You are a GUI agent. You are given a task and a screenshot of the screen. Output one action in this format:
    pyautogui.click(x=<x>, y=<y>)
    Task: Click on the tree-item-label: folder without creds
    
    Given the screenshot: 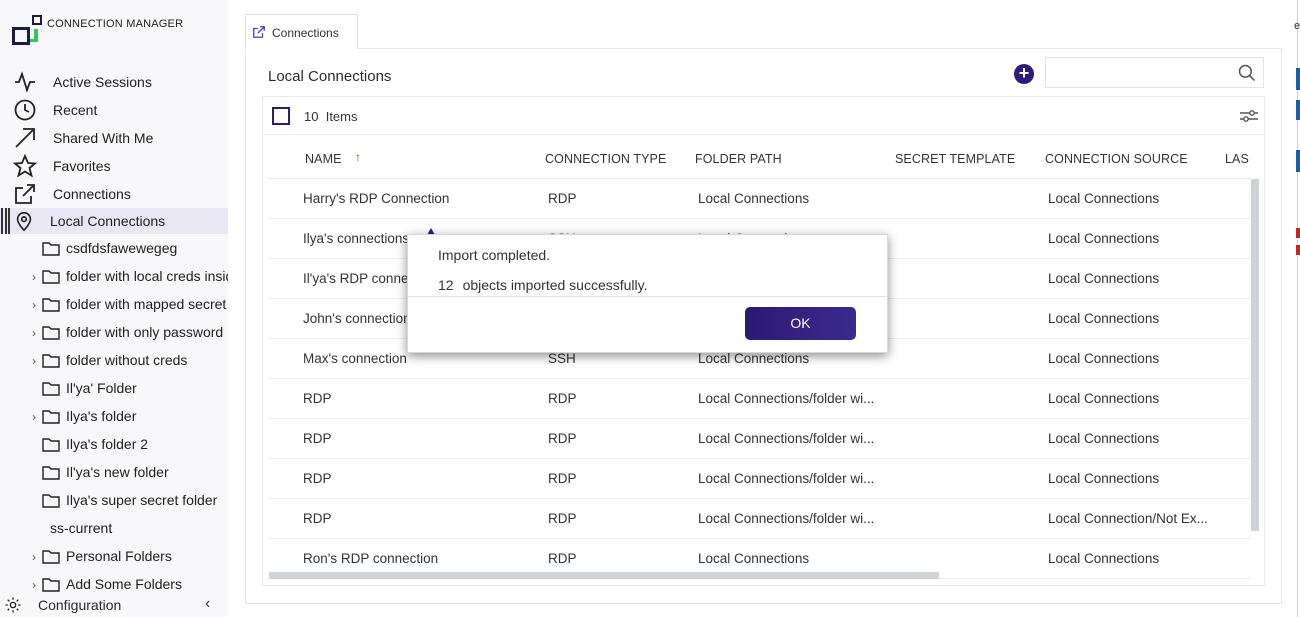 What is the action you would take?
    pyautogui.click(x=127, y=360)
    